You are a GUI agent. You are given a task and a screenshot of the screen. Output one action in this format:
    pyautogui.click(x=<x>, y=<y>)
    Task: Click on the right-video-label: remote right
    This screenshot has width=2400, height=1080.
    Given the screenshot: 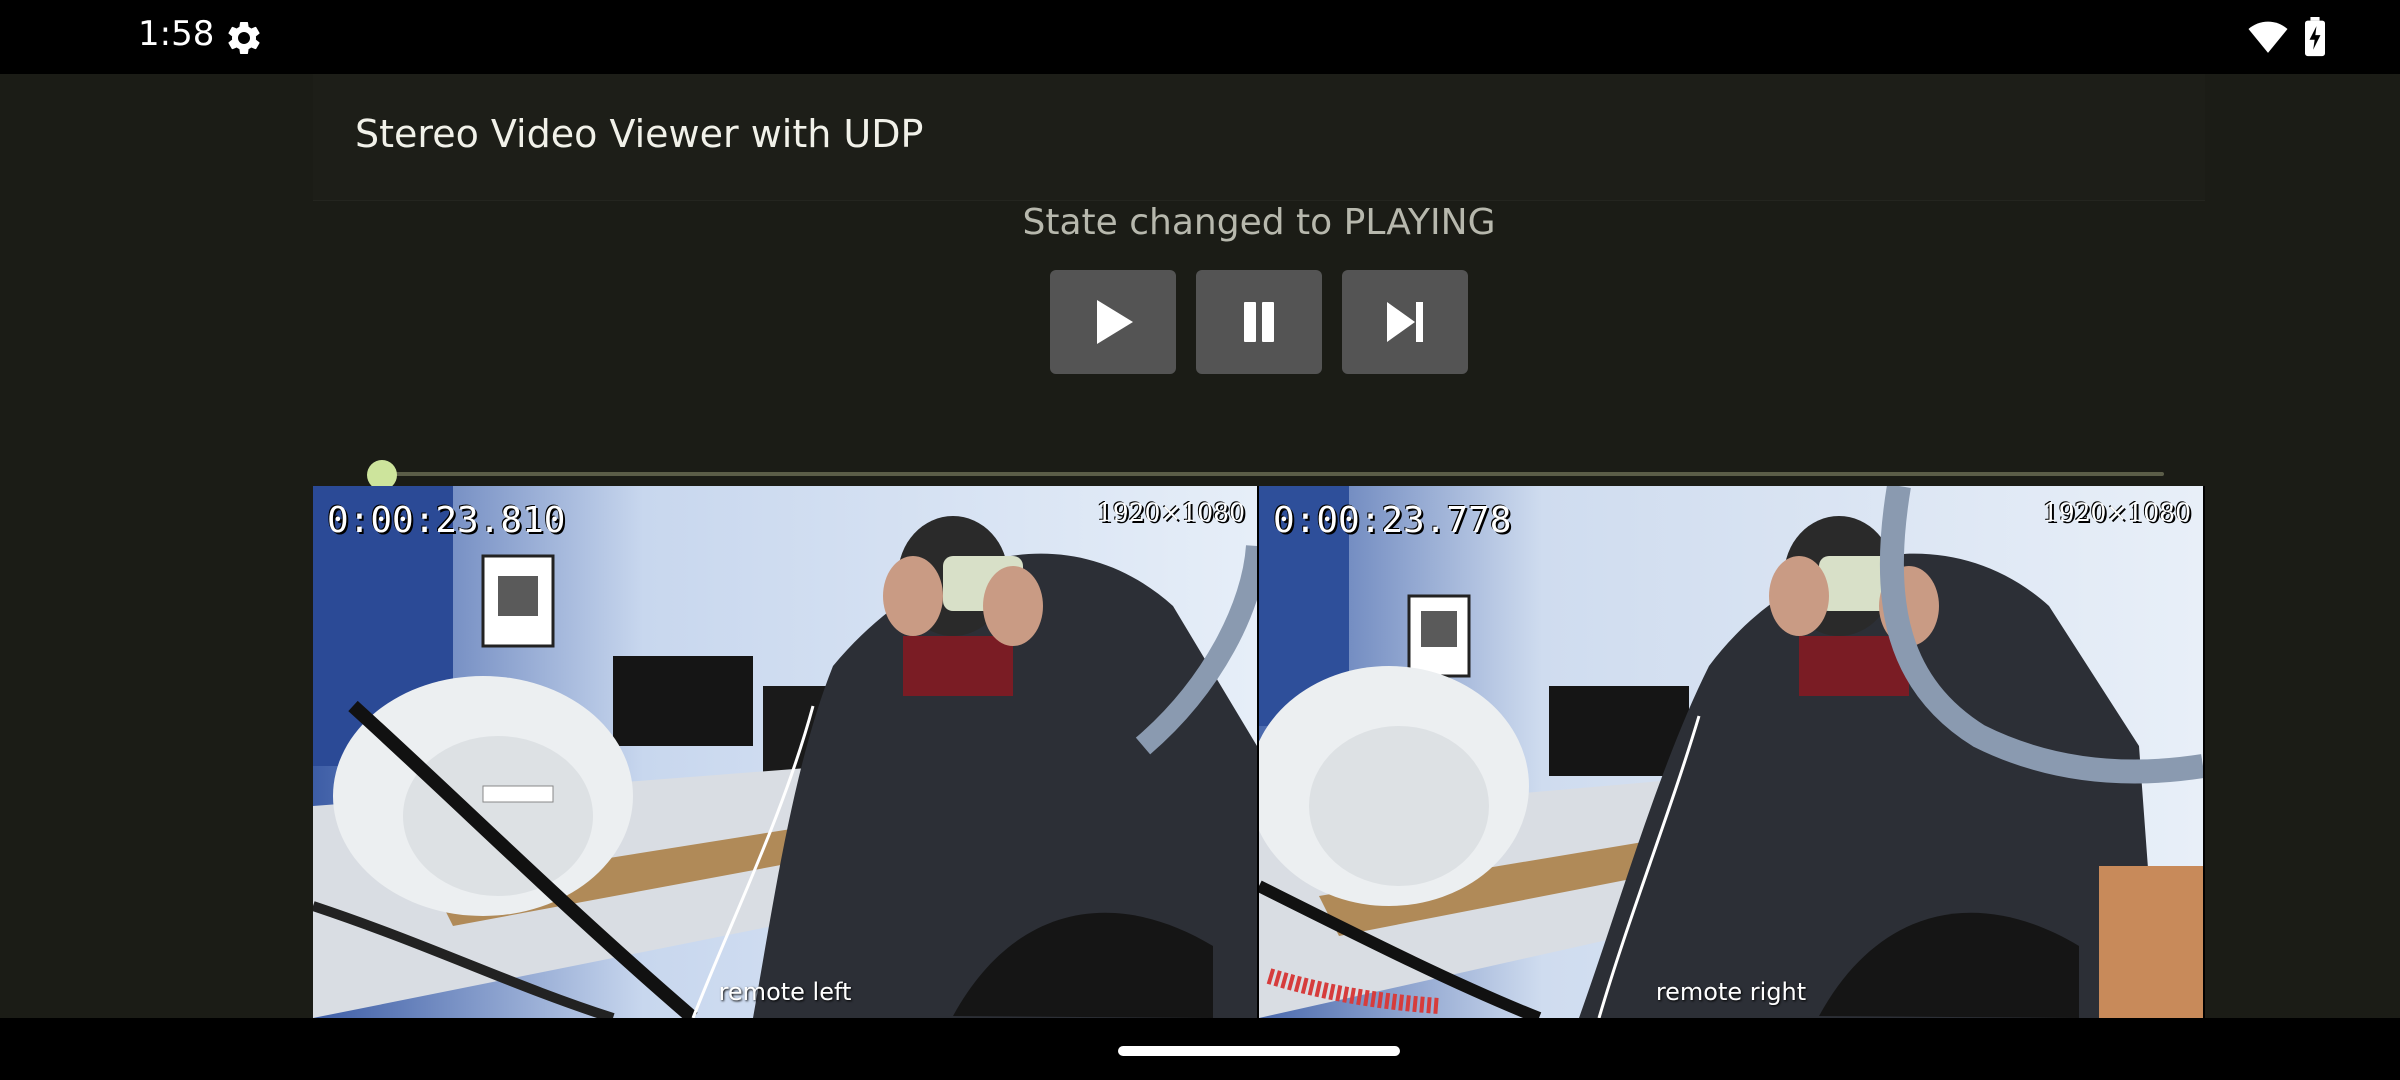 What is the action you would take?
    pyautogui.click(x=1731, y=992)
    